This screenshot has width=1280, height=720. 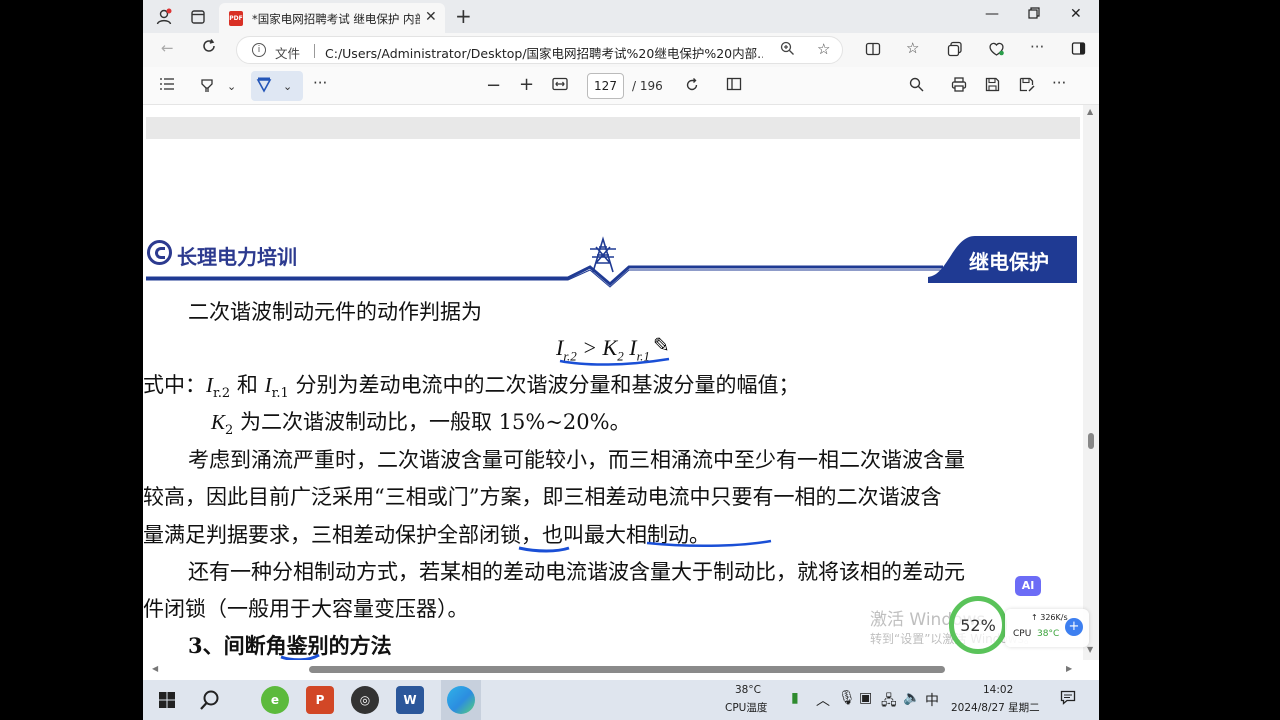 I want to click on scroll-down-icon: ▼, so click(x=1090, y=649).